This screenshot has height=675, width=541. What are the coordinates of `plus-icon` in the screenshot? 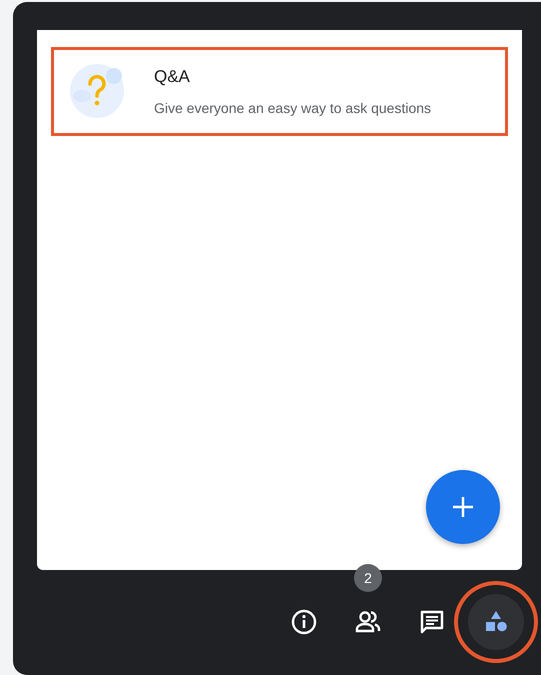 It's located at (463, 507).